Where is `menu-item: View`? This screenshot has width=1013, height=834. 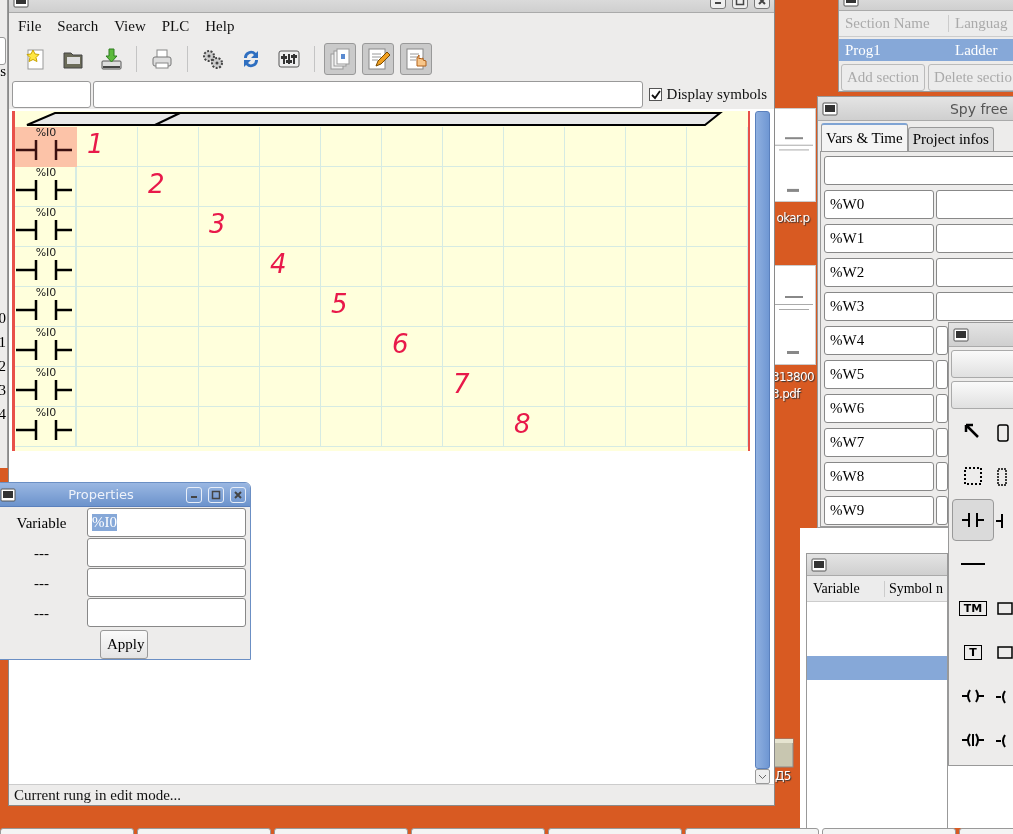 menu-item: View is located at coordinates (130, 26).